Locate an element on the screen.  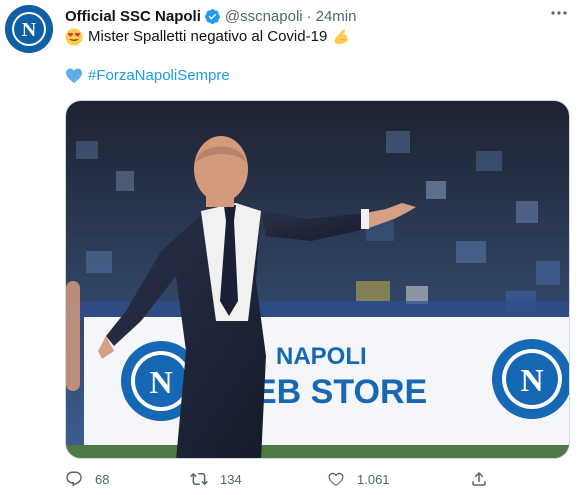
tweet-text-line-1: Mister Spalletti negativo al Covid-19 is located at coordinates (207, 37).